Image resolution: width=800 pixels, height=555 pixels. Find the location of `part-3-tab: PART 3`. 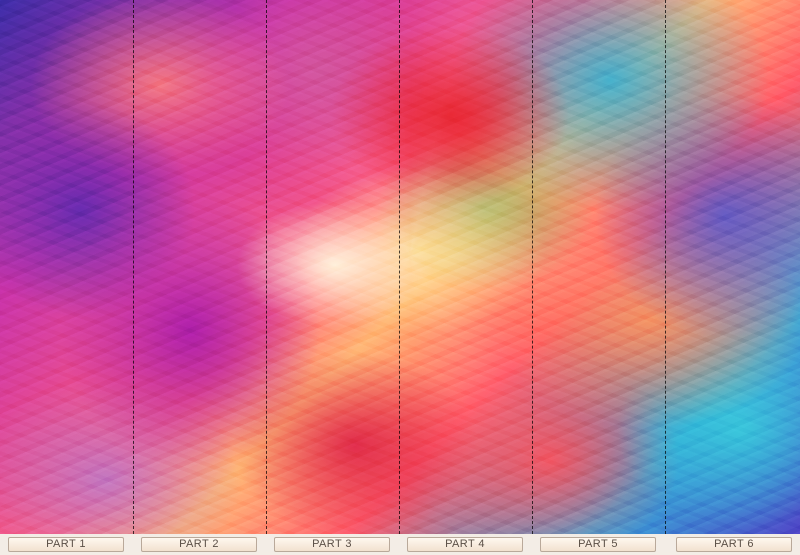

part-3-tab: PART 3 is located at coordinates (332, 544).